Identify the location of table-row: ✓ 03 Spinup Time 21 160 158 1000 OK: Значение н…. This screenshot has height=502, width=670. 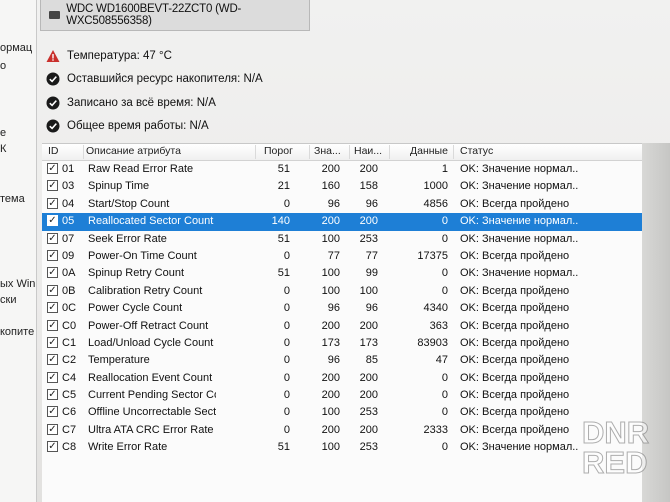
(342, 186).